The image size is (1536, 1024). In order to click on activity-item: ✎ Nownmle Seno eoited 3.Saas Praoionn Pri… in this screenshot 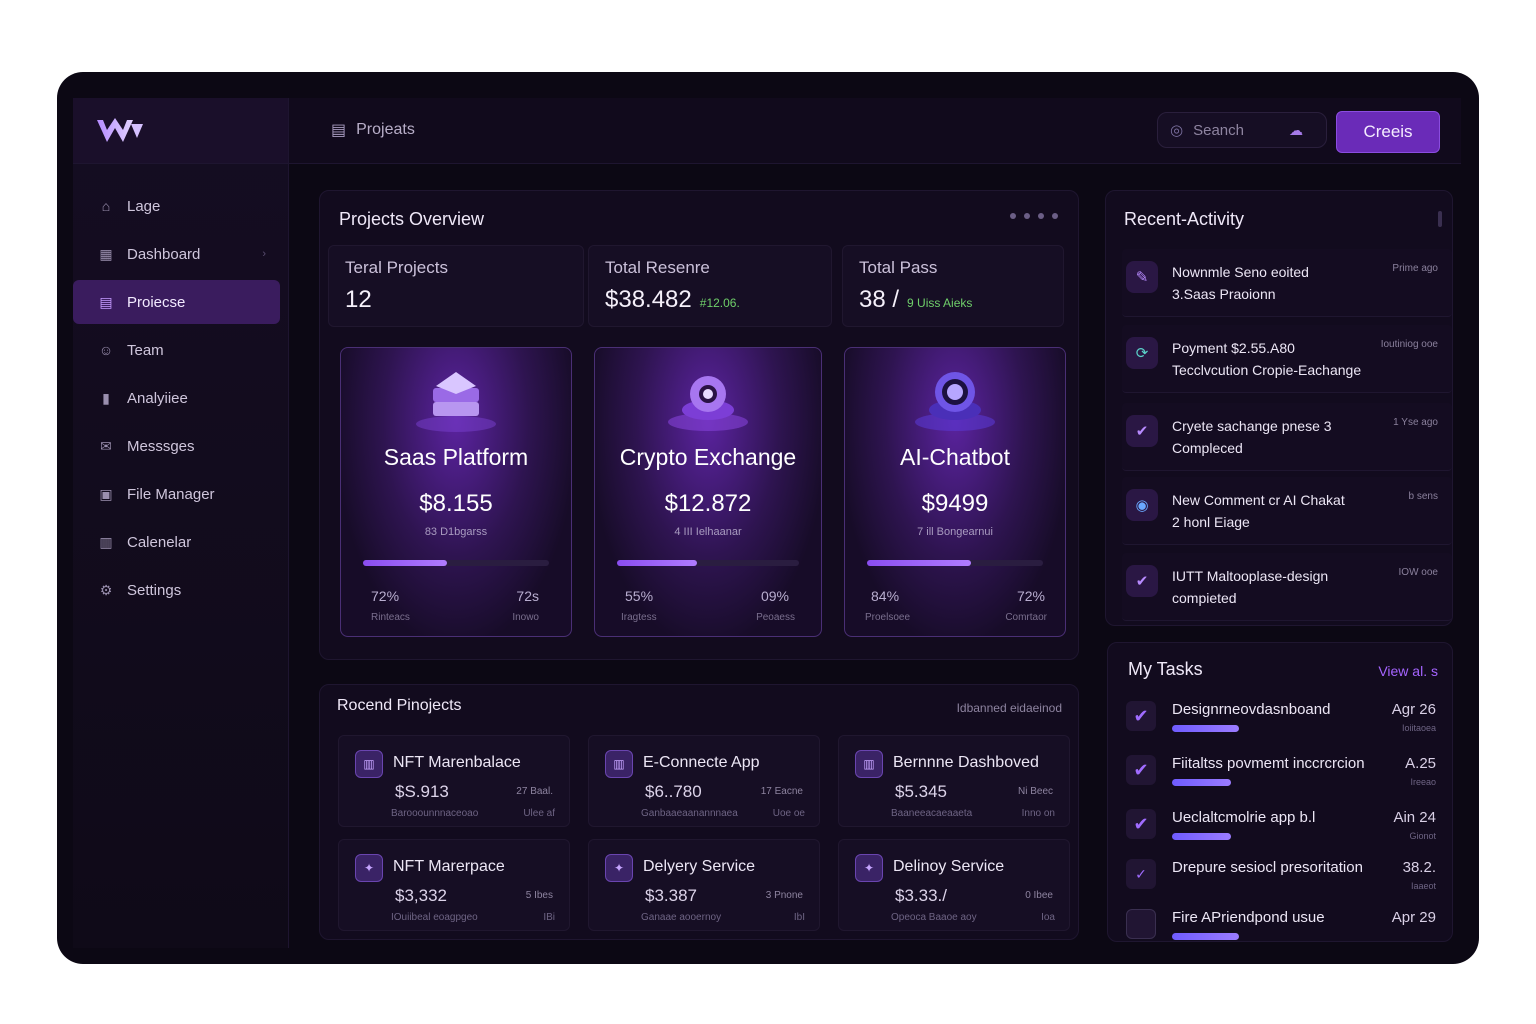, I will do `click(1287, 283)`.